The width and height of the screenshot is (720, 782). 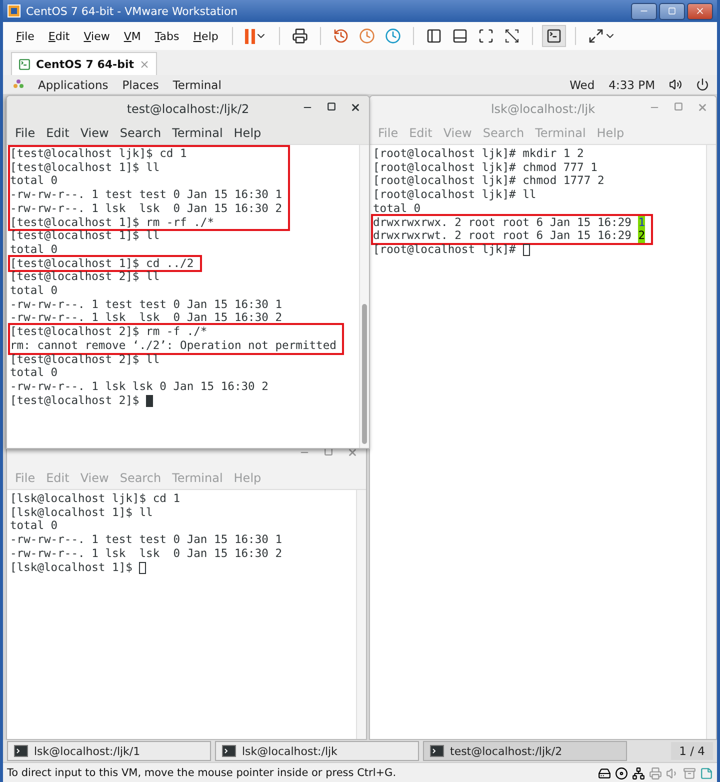 I want to click on terminal-line: drwxrwxrwx. 2 root root 6 Jan 15 16:29, so click(x=502, y=223).